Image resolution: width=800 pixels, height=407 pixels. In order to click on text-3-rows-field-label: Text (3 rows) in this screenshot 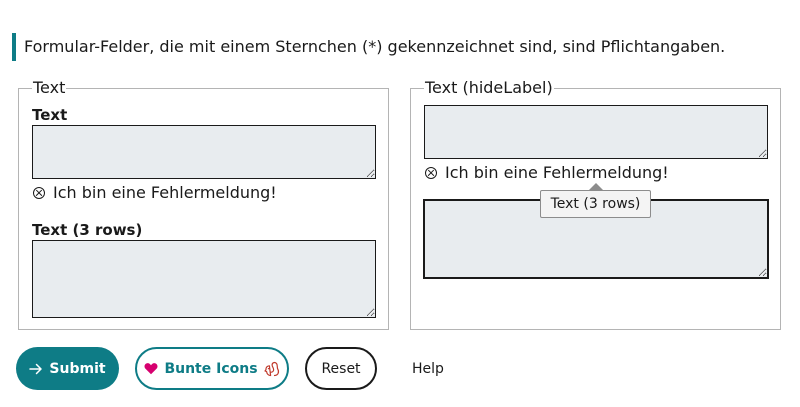, I will do `click(87, 230)`.